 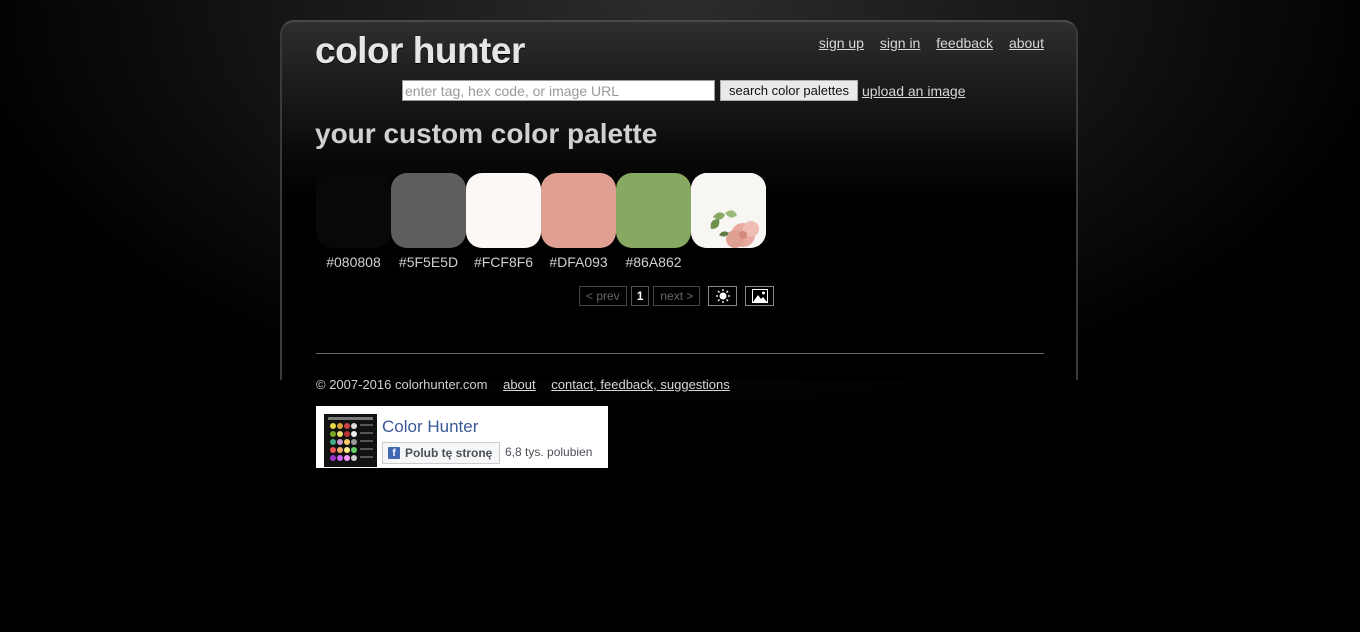 What do you see at coordinates (1026, 43) in the screenshot?
I see `about-link: about` at bounding box center [1026, 43].